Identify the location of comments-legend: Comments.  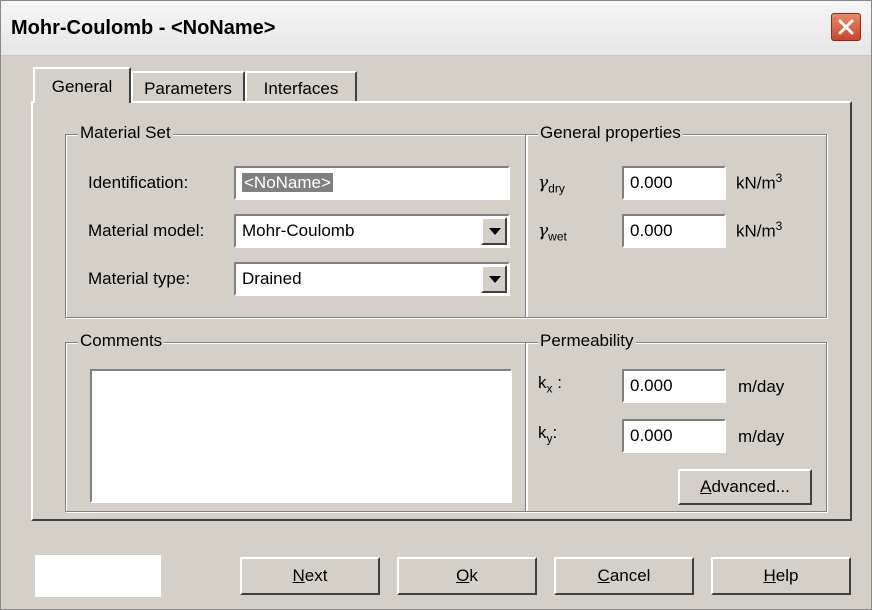
(121, 341).